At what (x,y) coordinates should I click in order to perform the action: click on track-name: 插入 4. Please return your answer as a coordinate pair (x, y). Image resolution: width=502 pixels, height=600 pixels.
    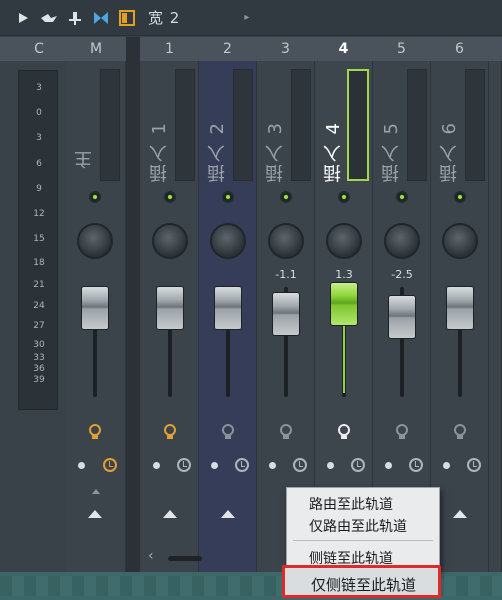
    Looking at the image, I should click on (332, 151).